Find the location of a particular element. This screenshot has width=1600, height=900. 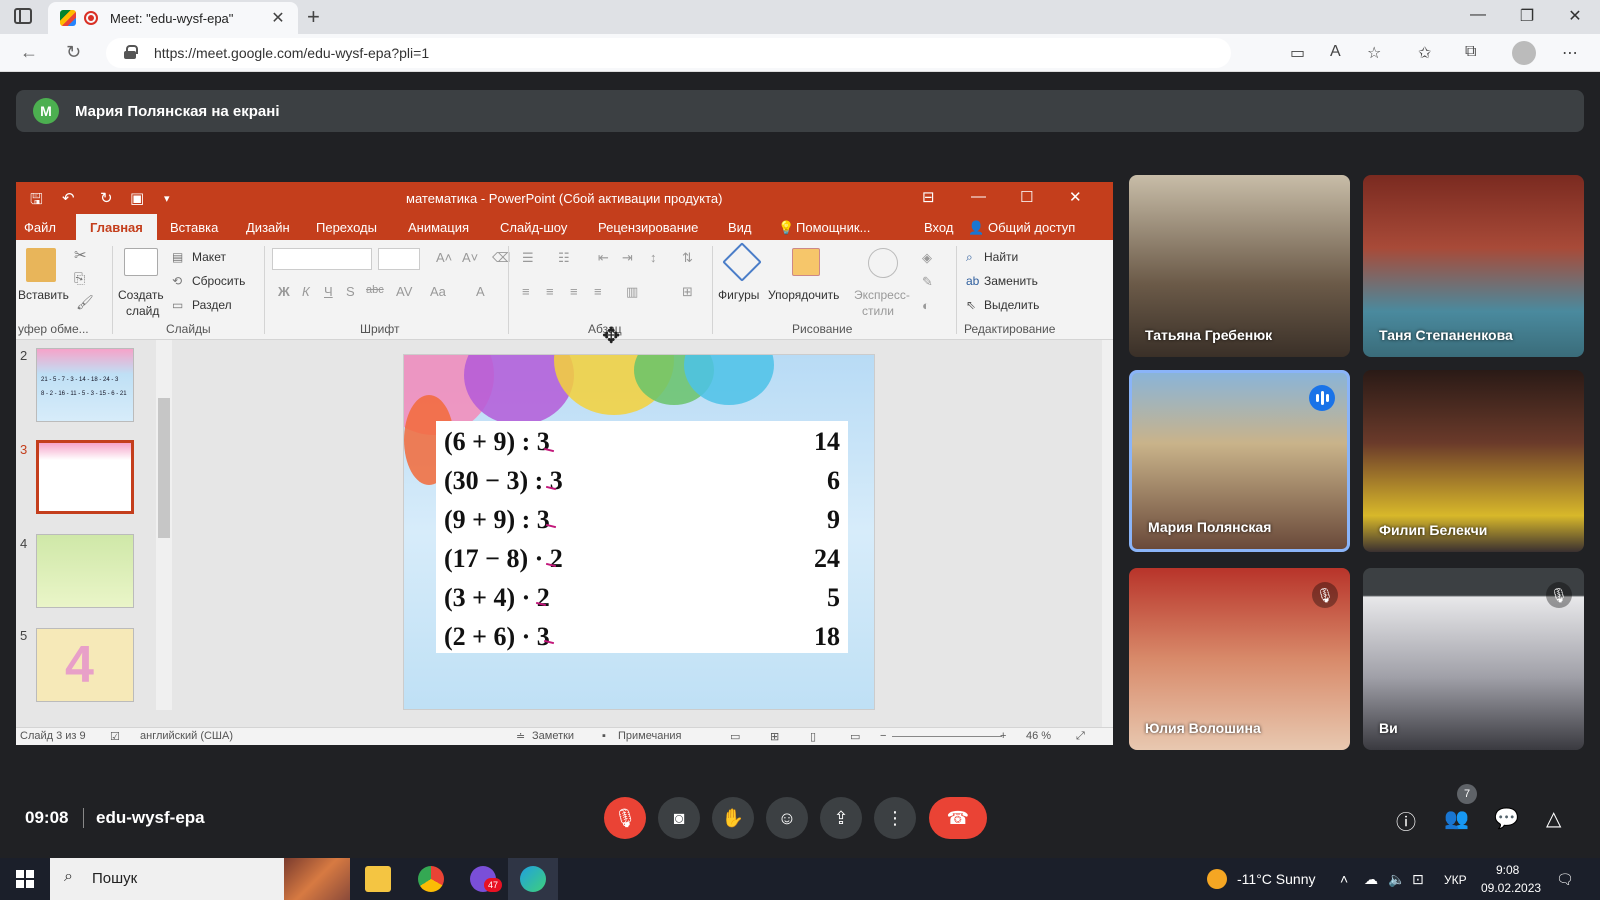

minimize-window-icon: — is located at coordinates (1478, 15).